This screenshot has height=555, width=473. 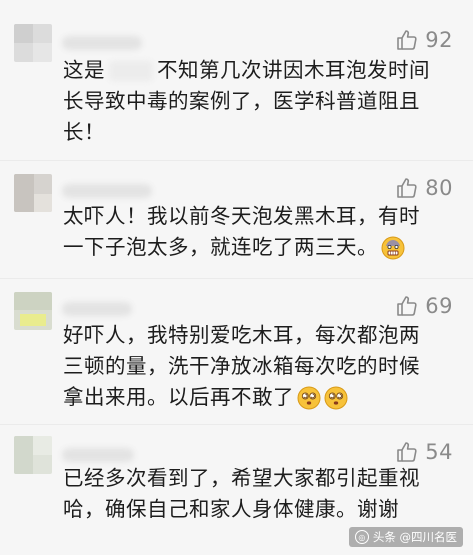 I want to click on comment-line: 长导致中毒的案例了，医学科普道阻且, so click(x=241, y=101).